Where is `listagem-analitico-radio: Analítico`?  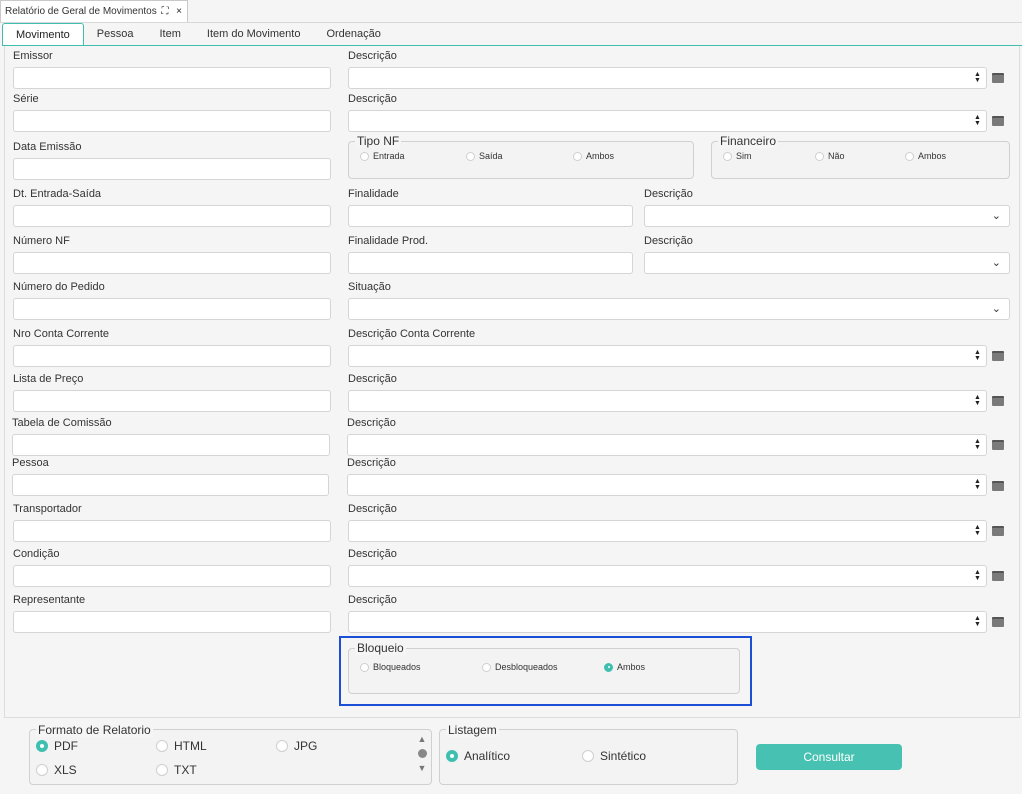 listagem-analitico-radio: Analítico is located at coordinates (478, 756).